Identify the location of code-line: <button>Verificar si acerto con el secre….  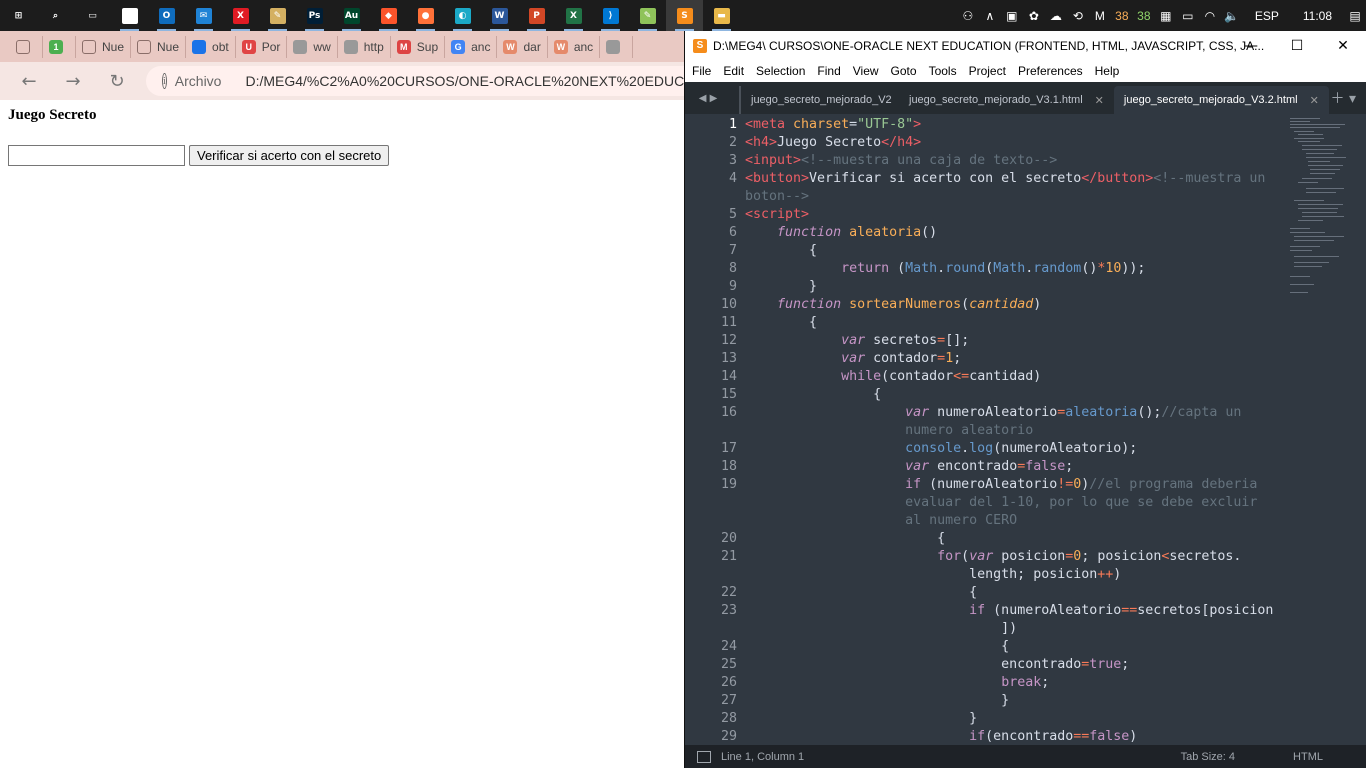
(1005, 179).